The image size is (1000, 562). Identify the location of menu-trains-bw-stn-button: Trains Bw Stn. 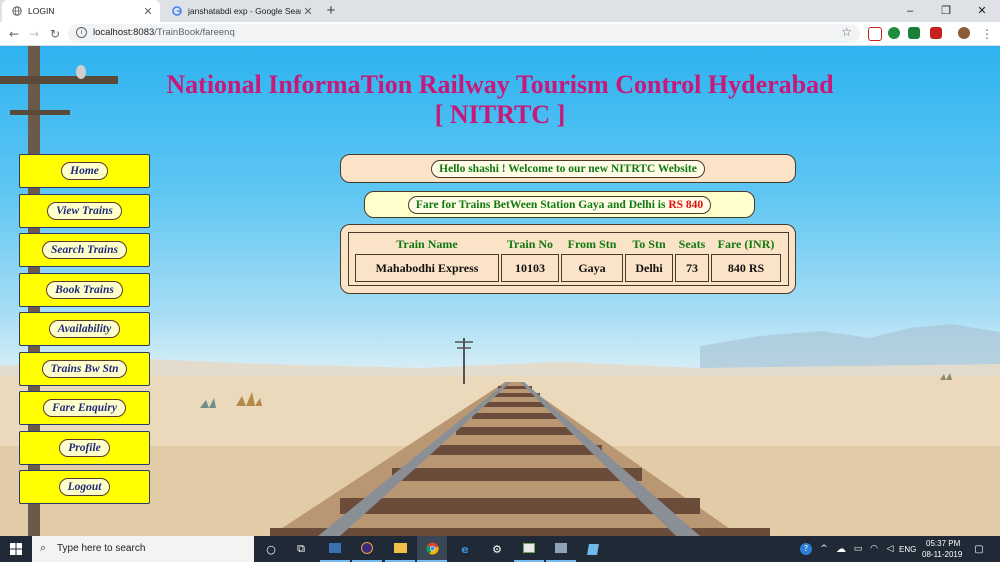
(84, 369).